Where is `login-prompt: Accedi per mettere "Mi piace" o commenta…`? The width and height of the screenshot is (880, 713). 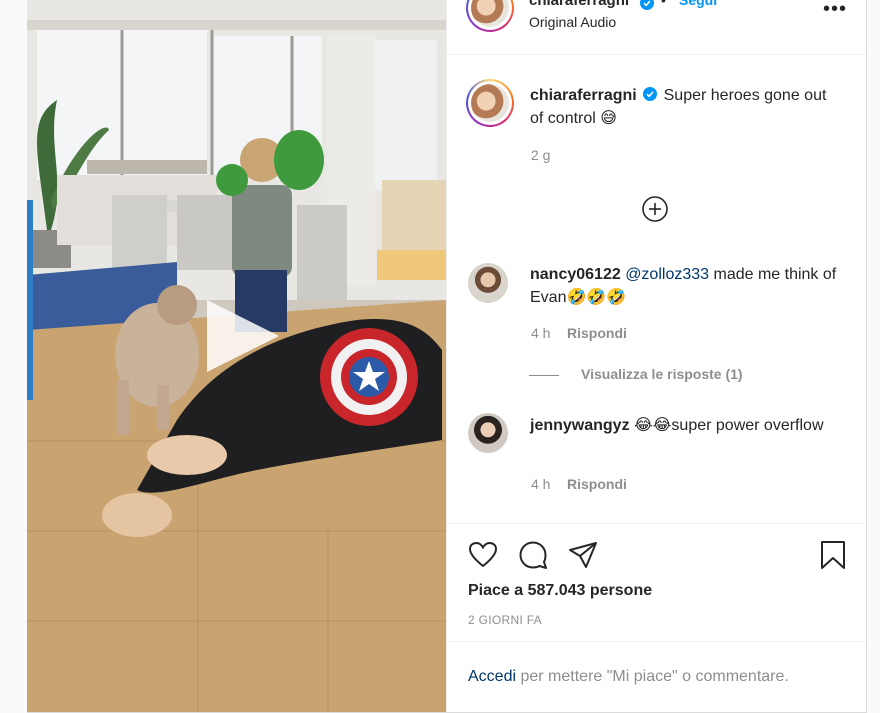
login-prompt: Accedi per mettere "Mi piace" o commenta… is located at coordinates (656, 676).